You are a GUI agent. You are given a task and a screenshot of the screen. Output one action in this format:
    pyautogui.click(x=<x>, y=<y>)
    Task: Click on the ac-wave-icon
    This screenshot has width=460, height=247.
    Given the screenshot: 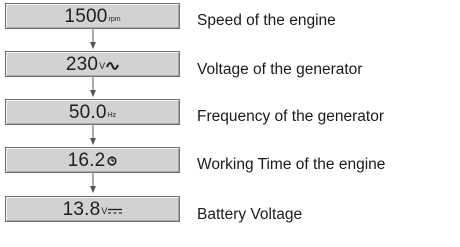 What is the action you would take?
    pyautogui.click(x=113, y=66)
    